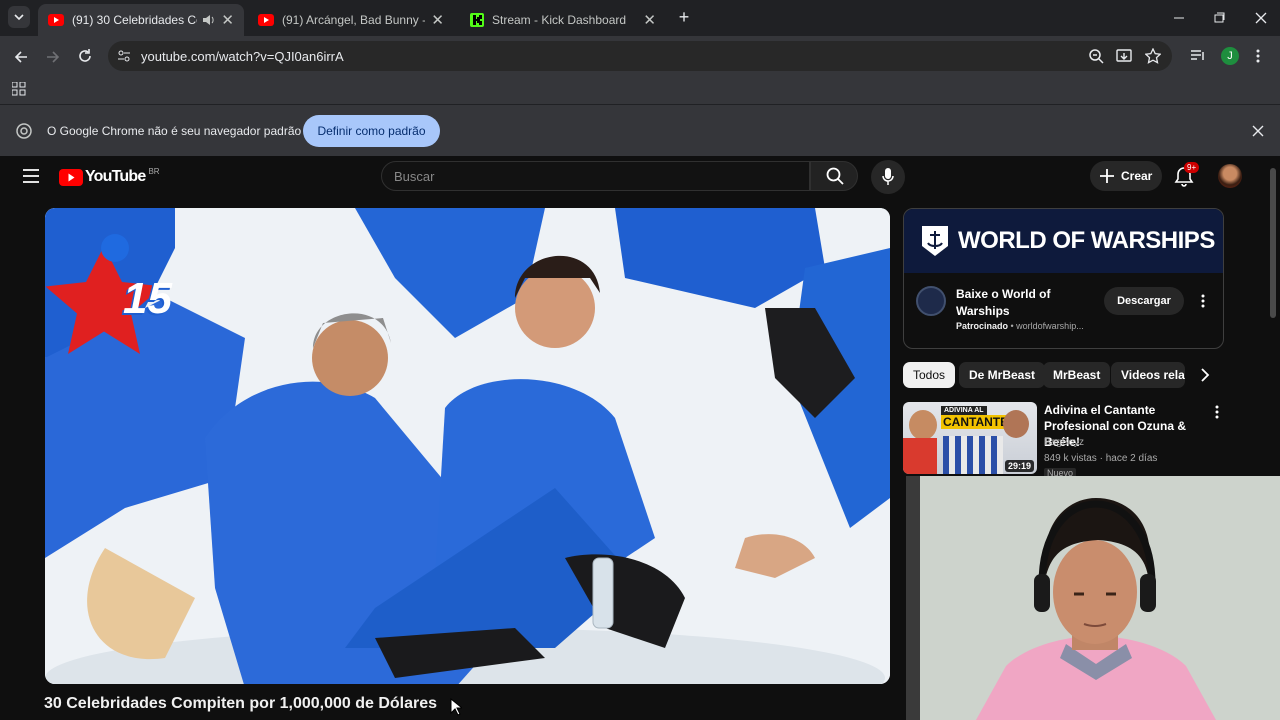 The height and width of the screenshot is (720, 1280). What do you see at coordinates (931, 301) in the screenshot?
I see `ad-logo` at bounding box center [931, 301].